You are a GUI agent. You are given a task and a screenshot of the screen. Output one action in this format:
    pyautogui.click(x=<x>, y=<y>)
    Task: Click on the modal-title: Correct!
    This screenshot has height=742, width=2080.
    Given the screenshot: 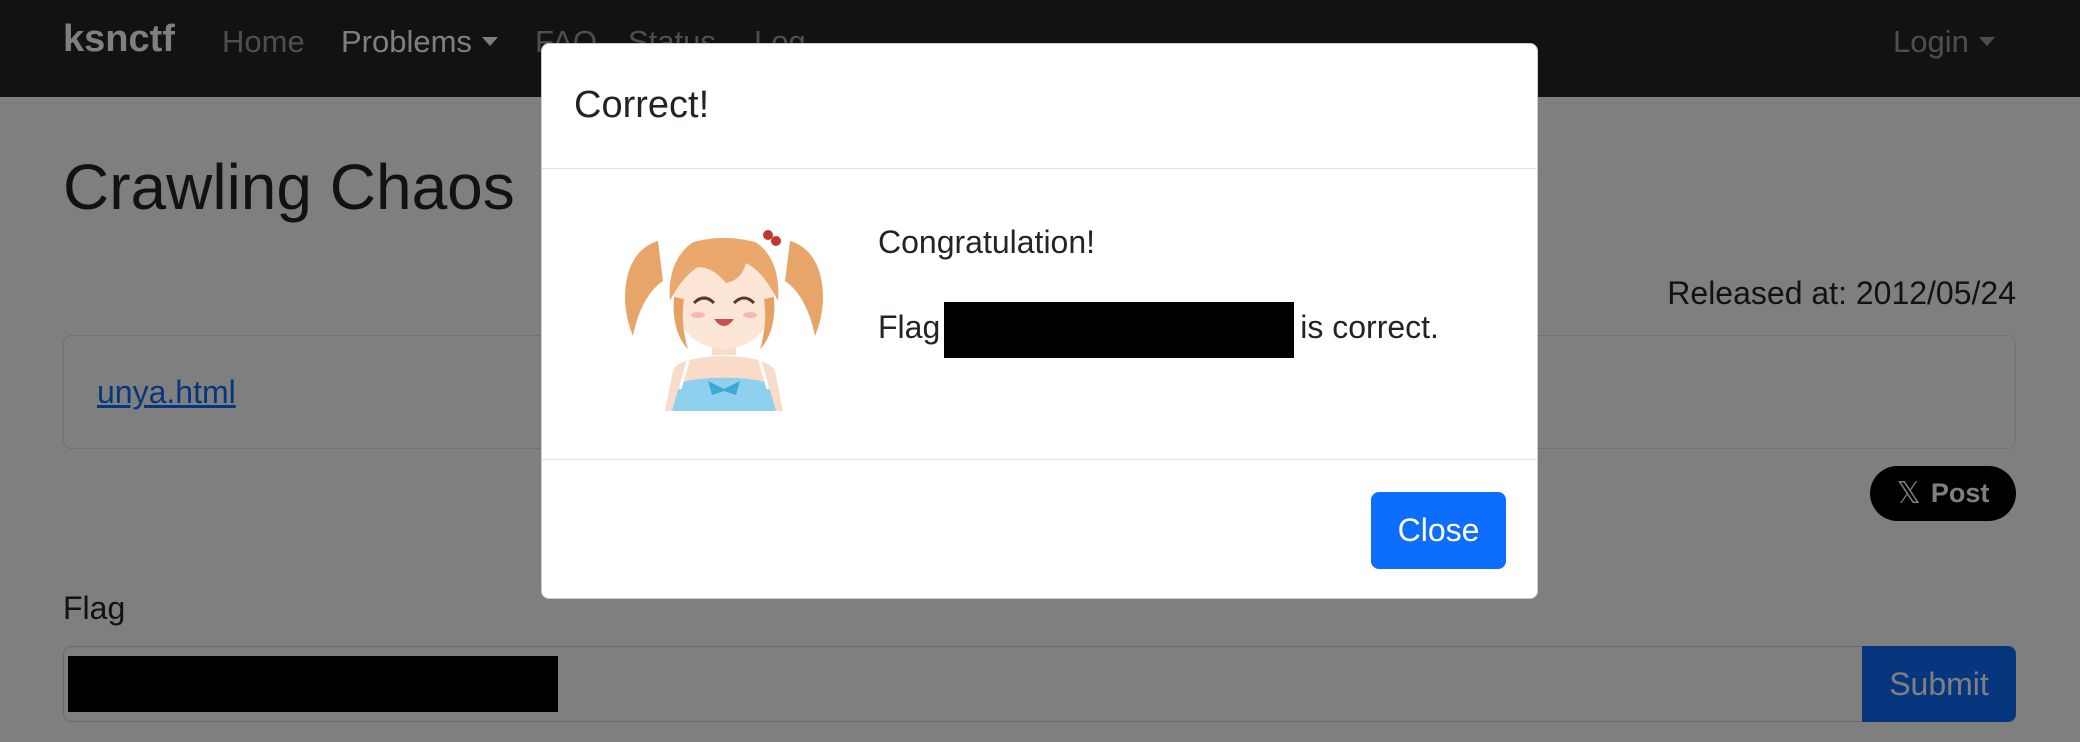 What is the action you would take?
    pyautogui.click(x=642, y=105)
    